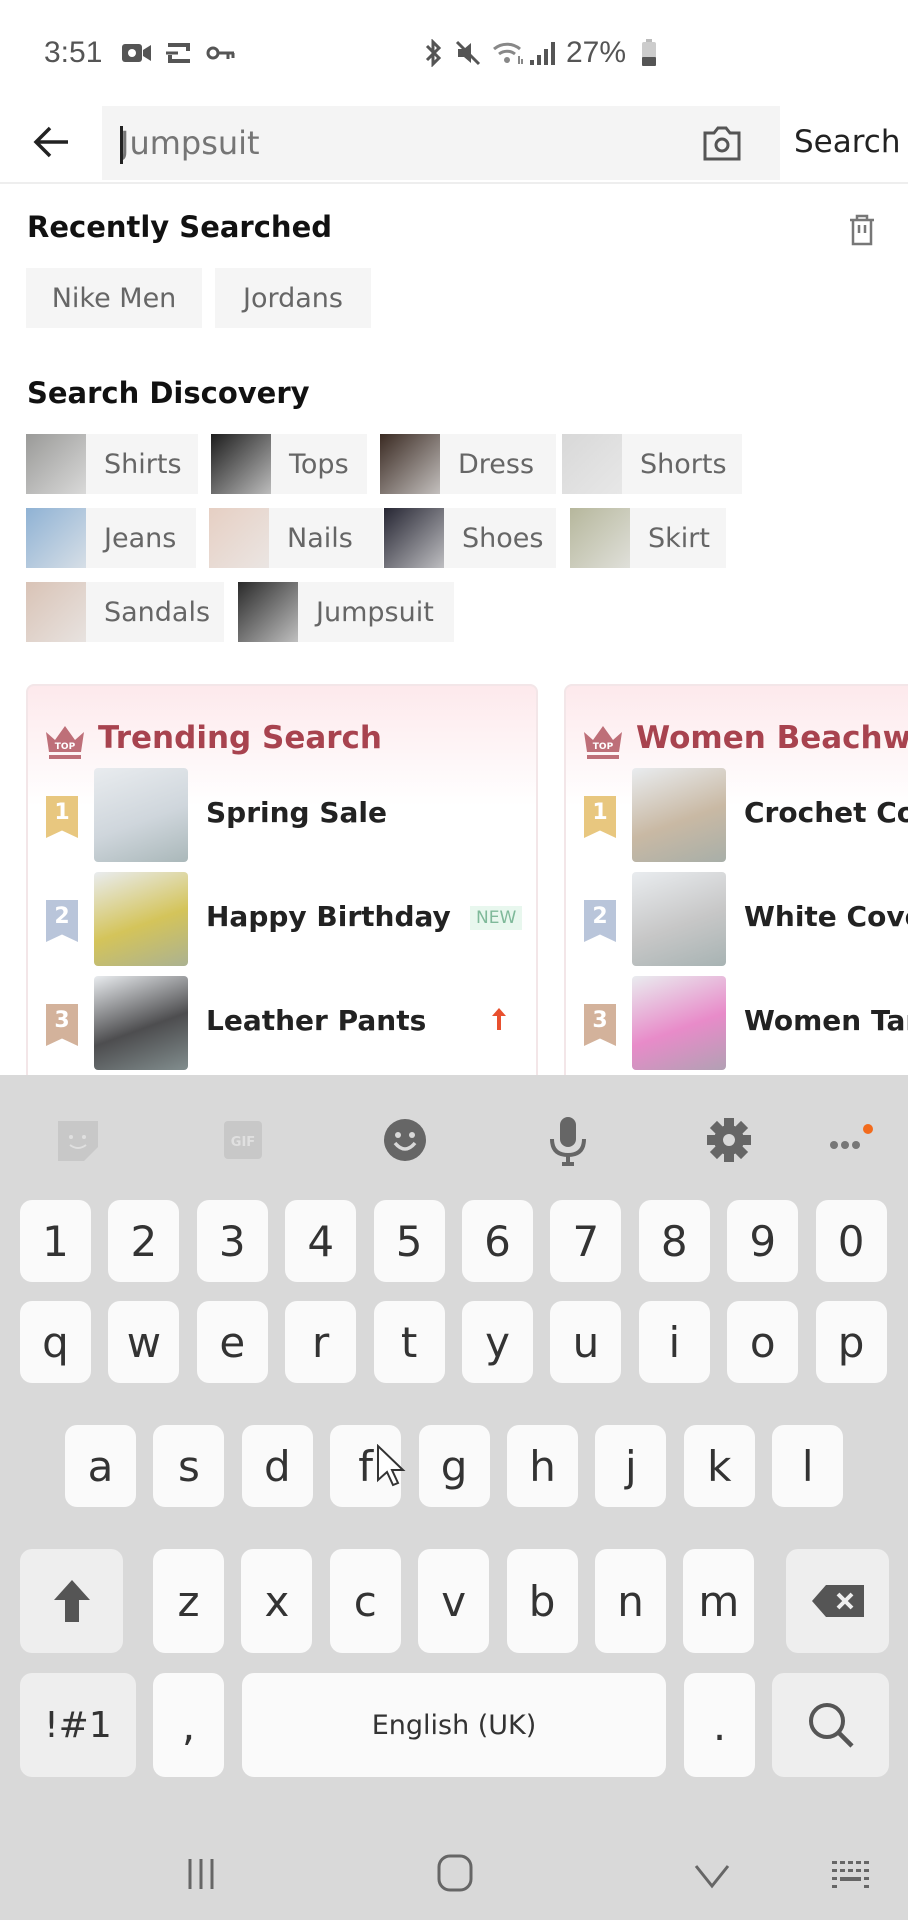 Image resolution: width=908 pixels, height=1920 pixels. What do you see at coordinates (737, 1023) in the screenshot?
I see `ranking-row: 3 Women Tank` at bounding box center [737, 1023].